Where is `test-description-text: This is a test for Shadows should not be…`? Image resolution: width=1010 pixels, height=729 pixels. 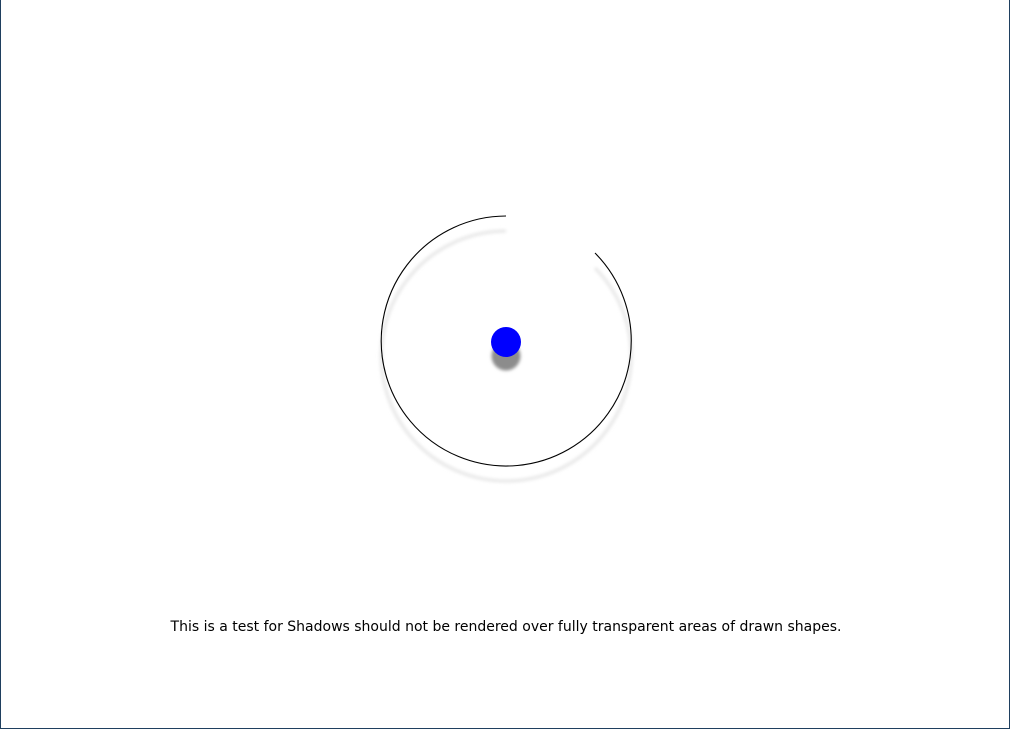
test-description-text: This is a test for Shadows should not be… is located at coordinates (506, 627).